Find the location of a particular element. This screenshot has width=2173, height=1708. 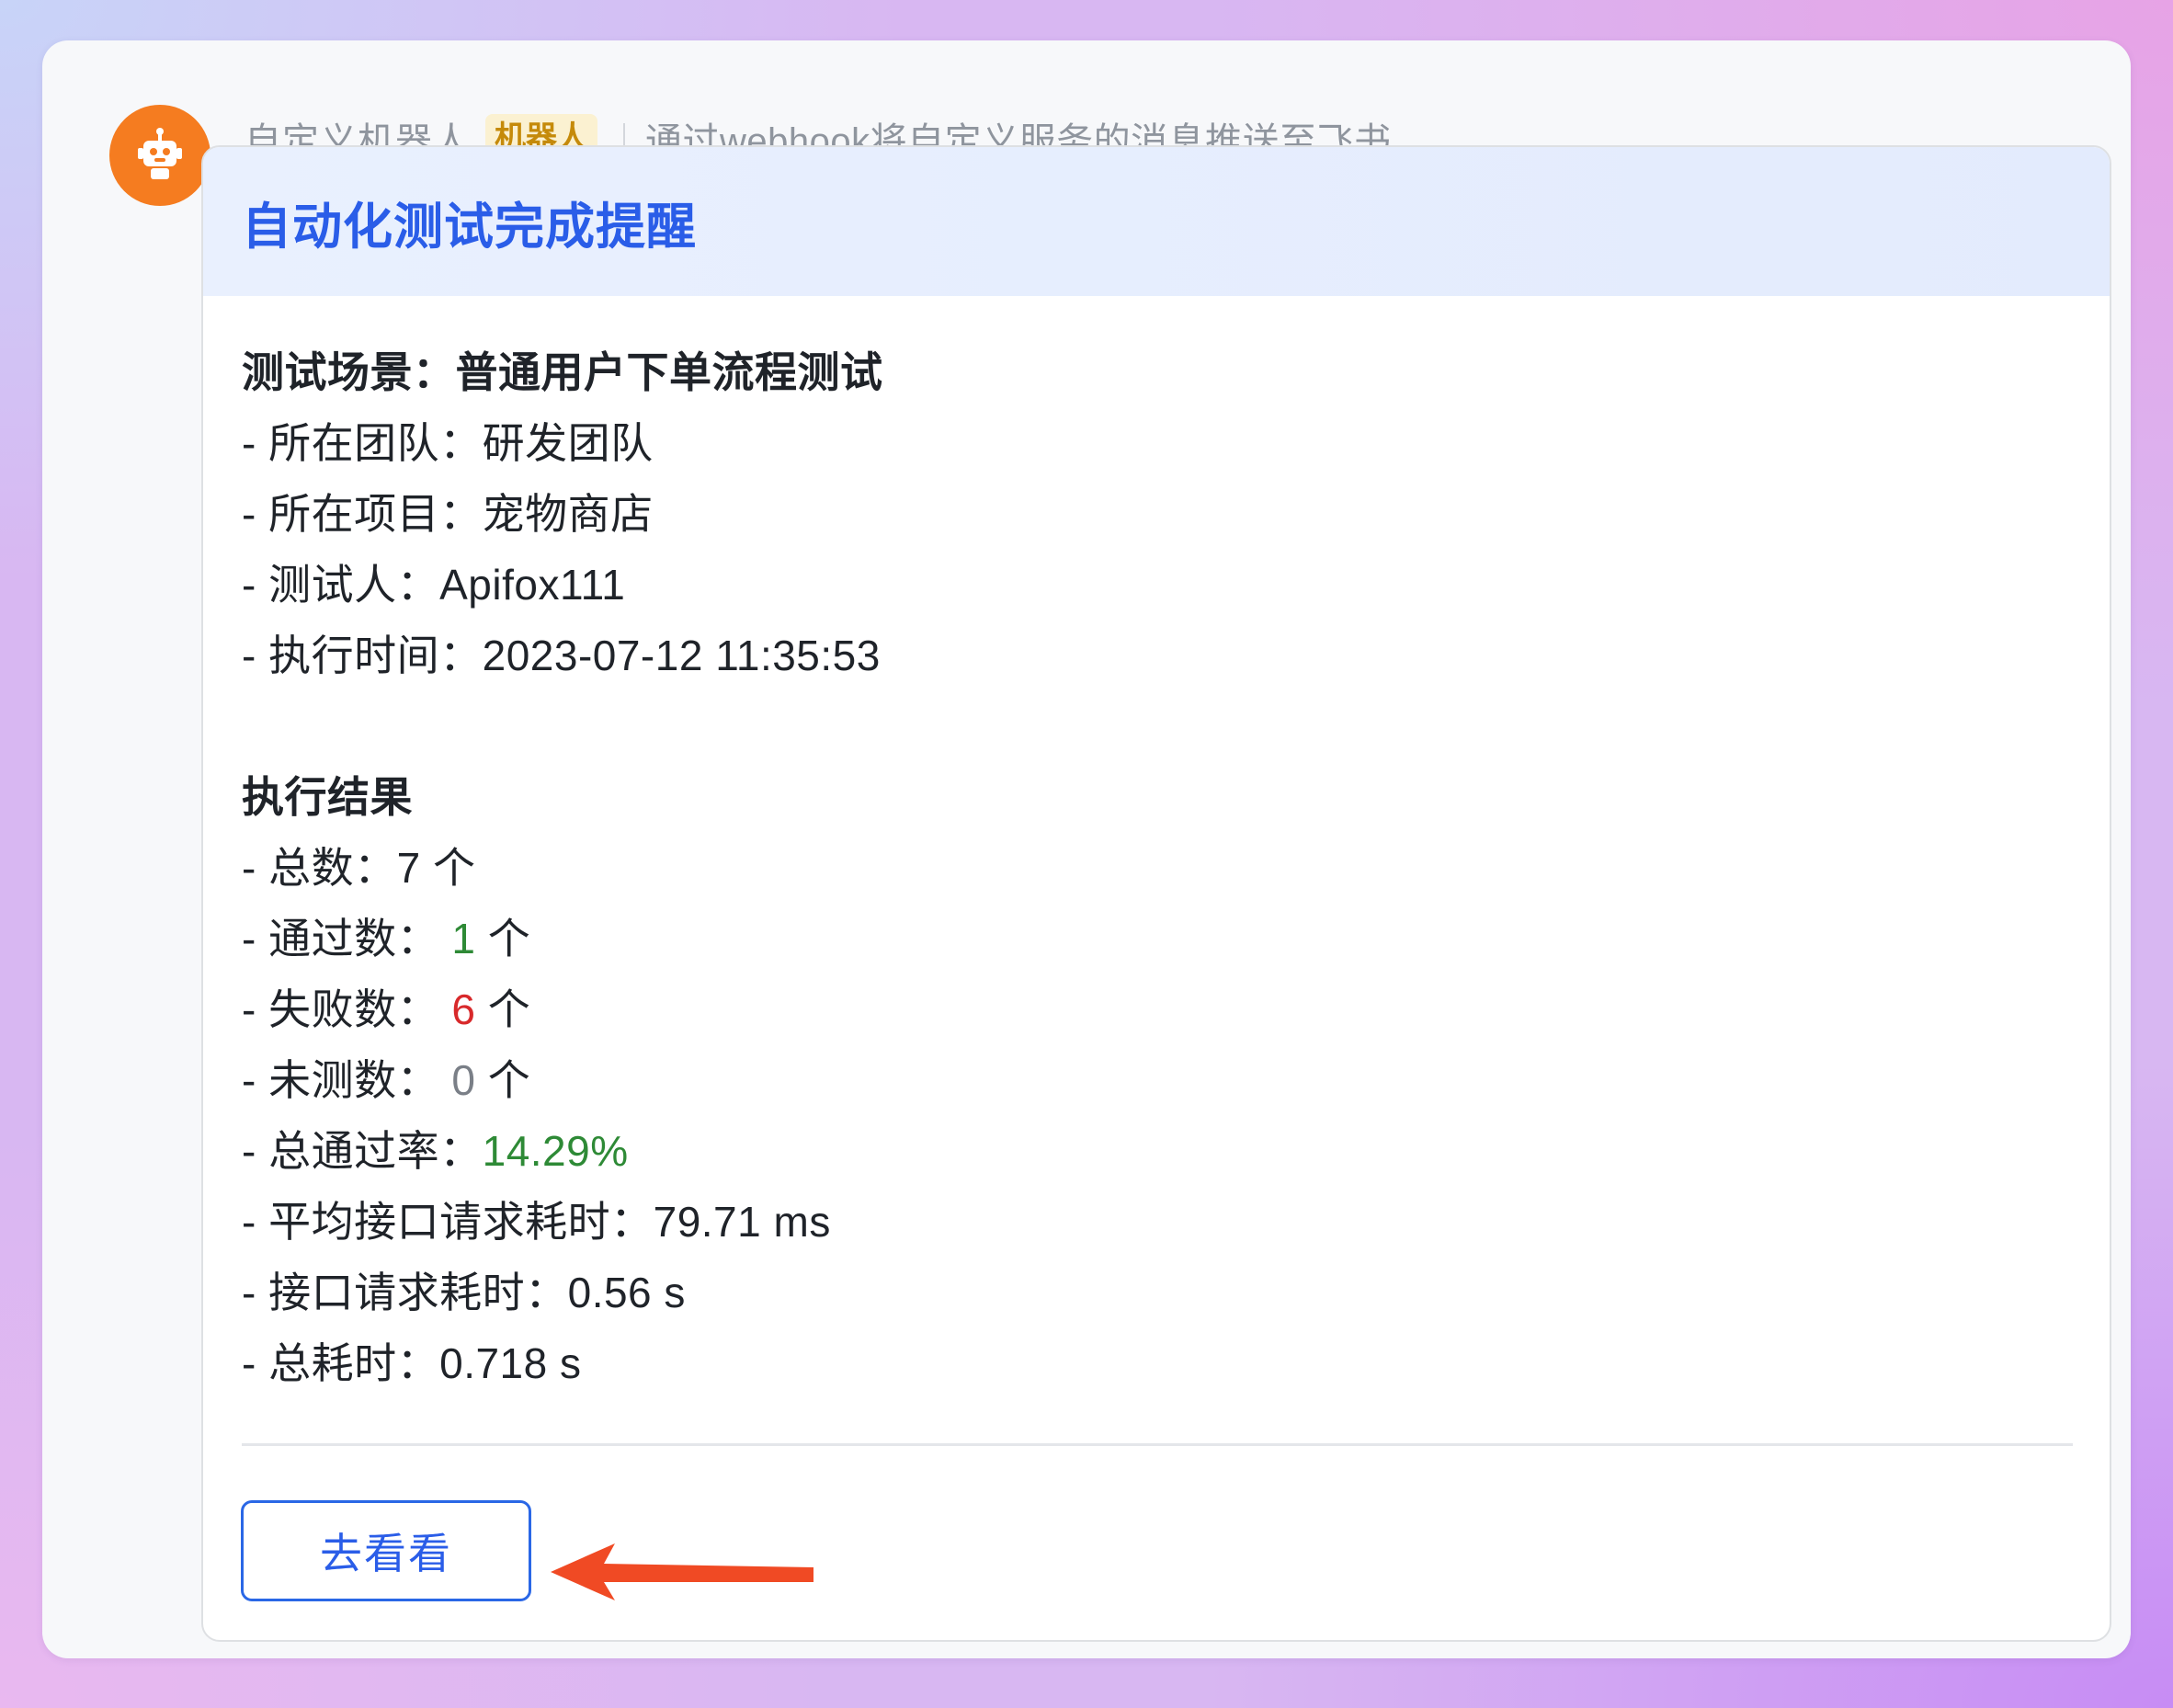

total-time-value: 0.718 s is located at coordinates (510, 1363).